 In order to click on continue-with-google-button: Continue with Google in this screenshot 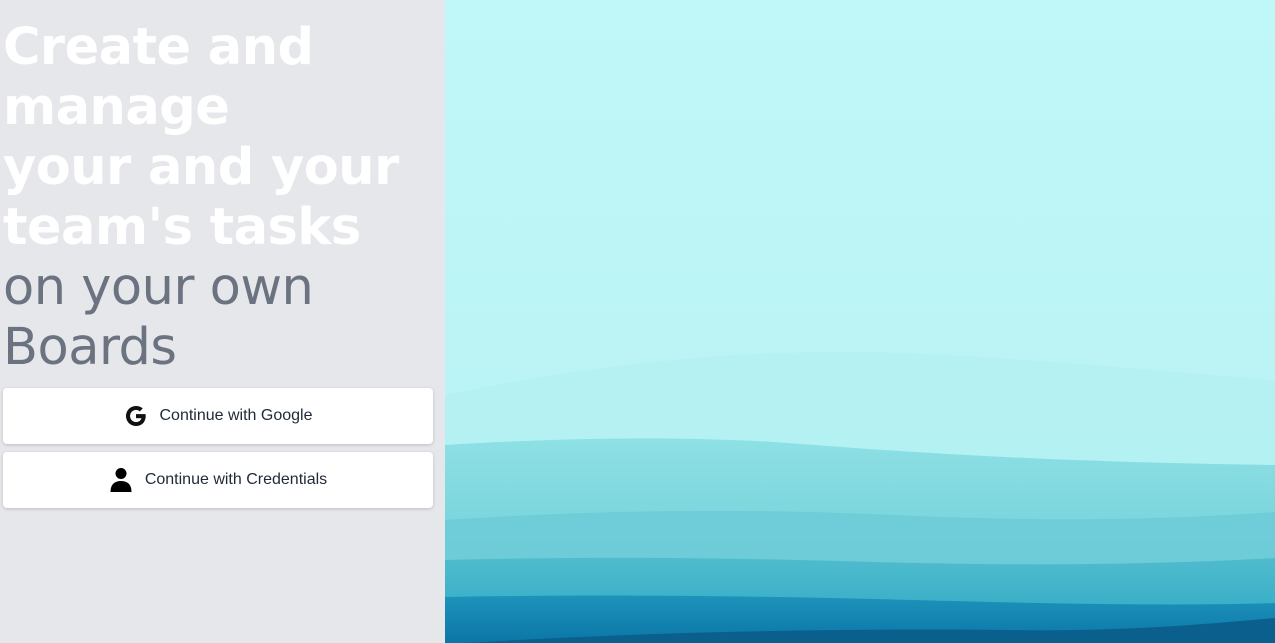, I will do `click(218, 416)`.